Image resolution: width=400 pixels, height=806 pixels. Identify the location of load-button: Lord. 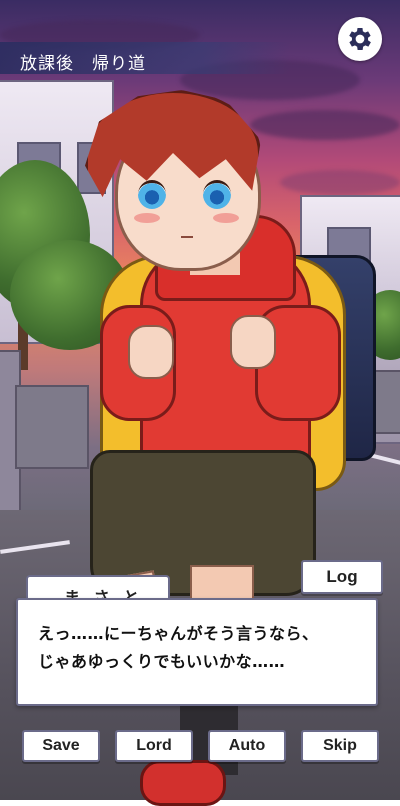
(154, 746).